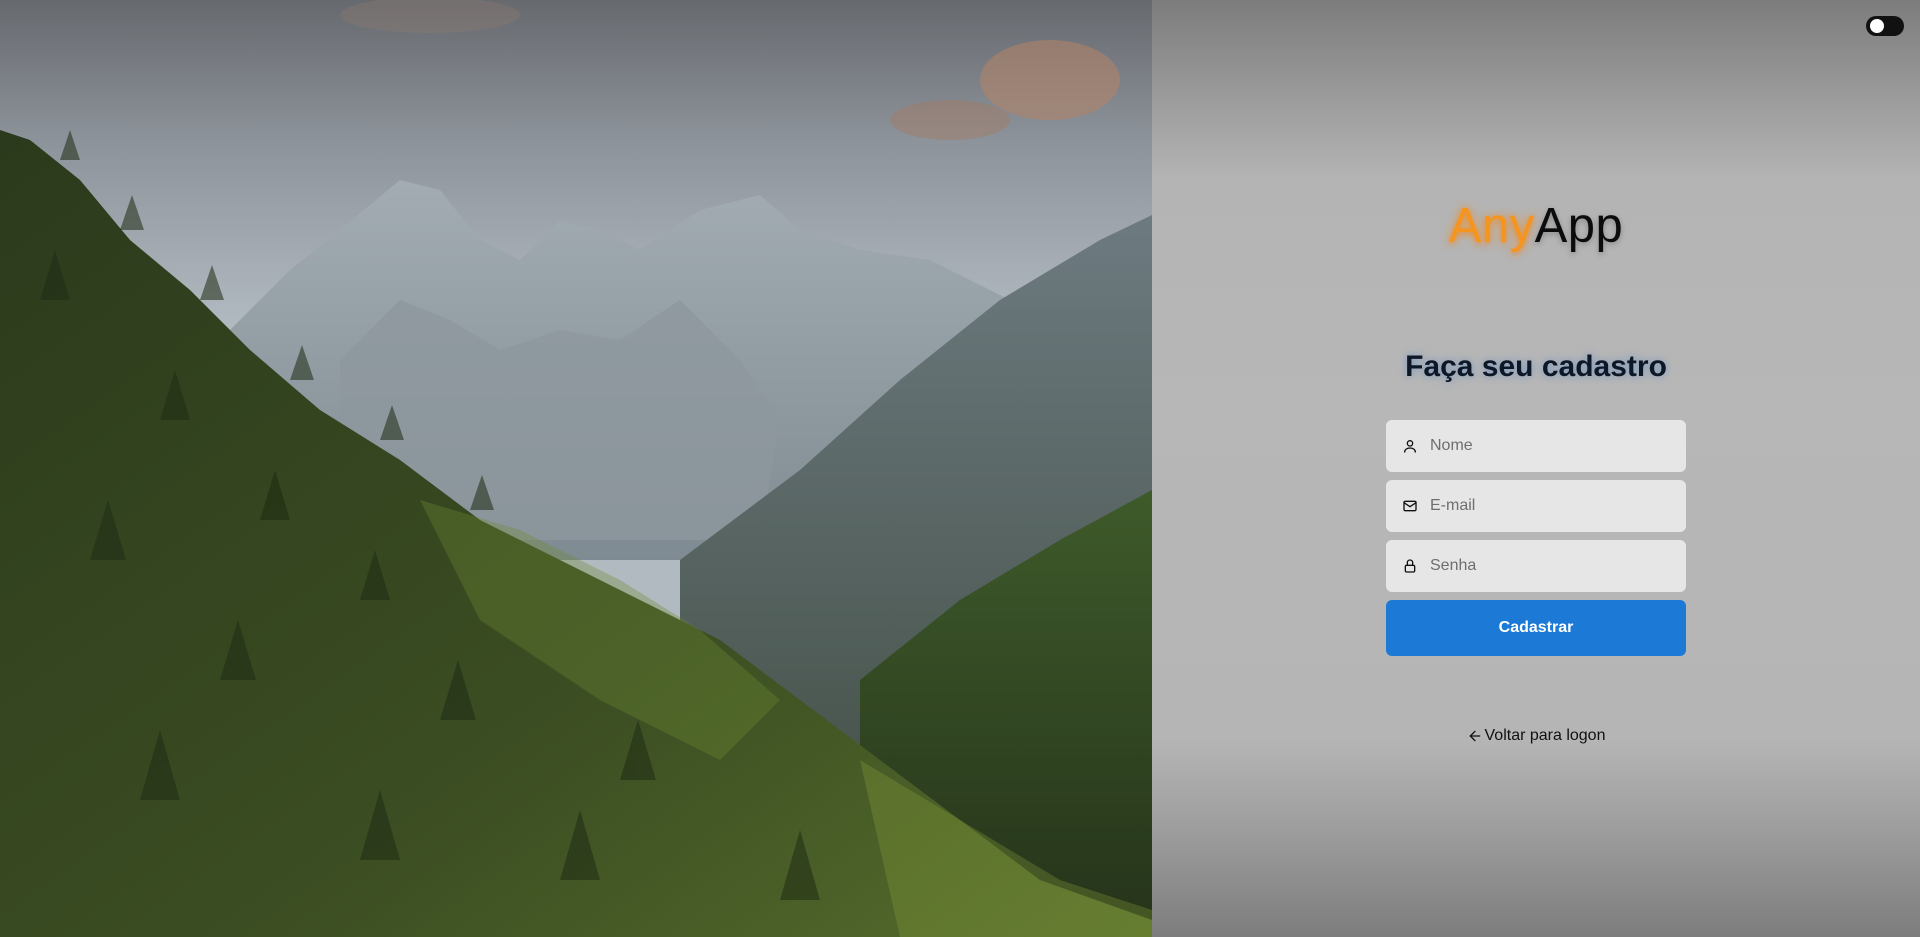  What do you see at coordinates (1410, 446) in the screenshot?
I see `user-icon` at bounding box center [1410, 446].